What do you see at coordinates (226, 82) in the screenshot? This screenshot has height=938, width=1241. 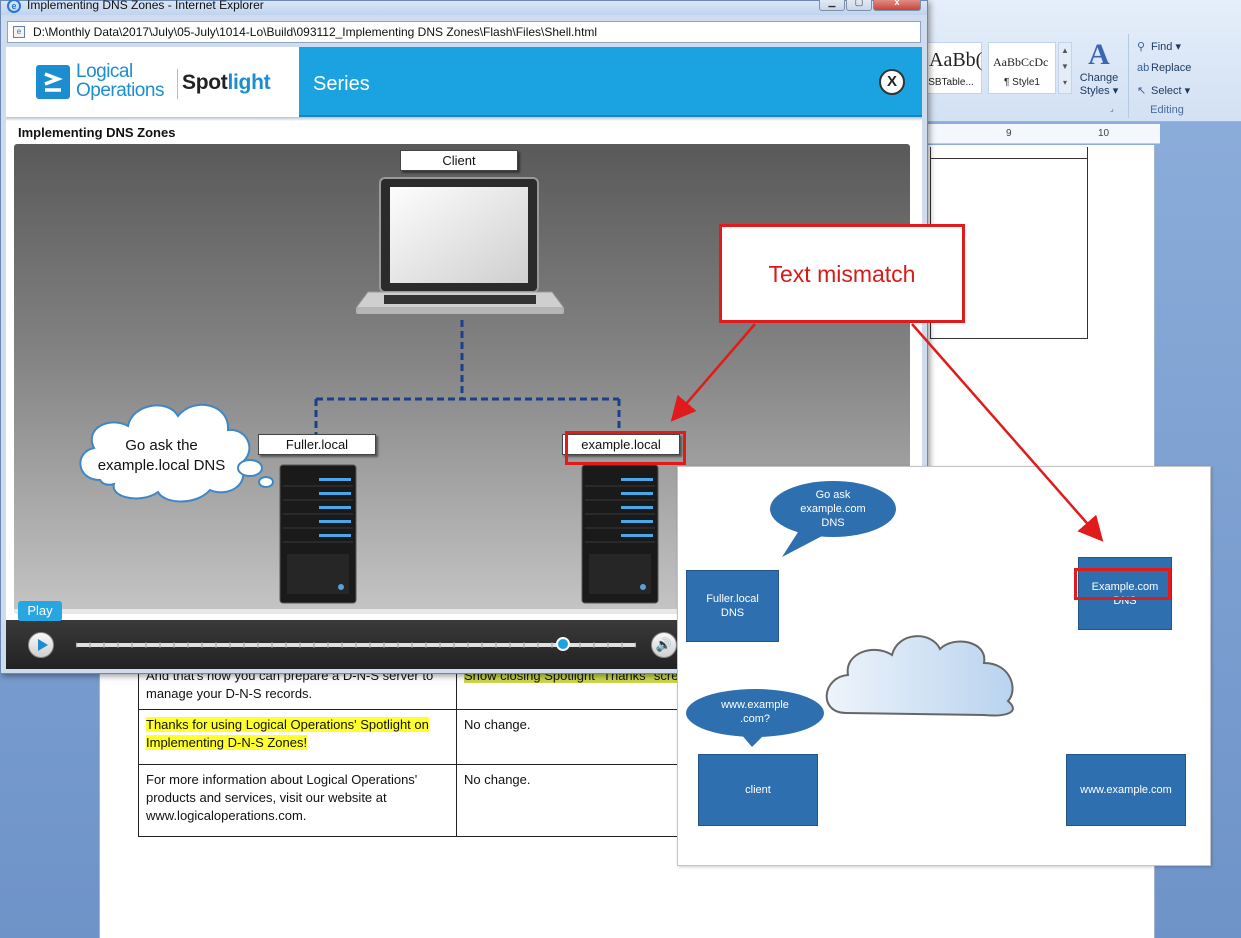 I see `spotlight-wordmark: Spotlight` at bounding box center [226, 82].